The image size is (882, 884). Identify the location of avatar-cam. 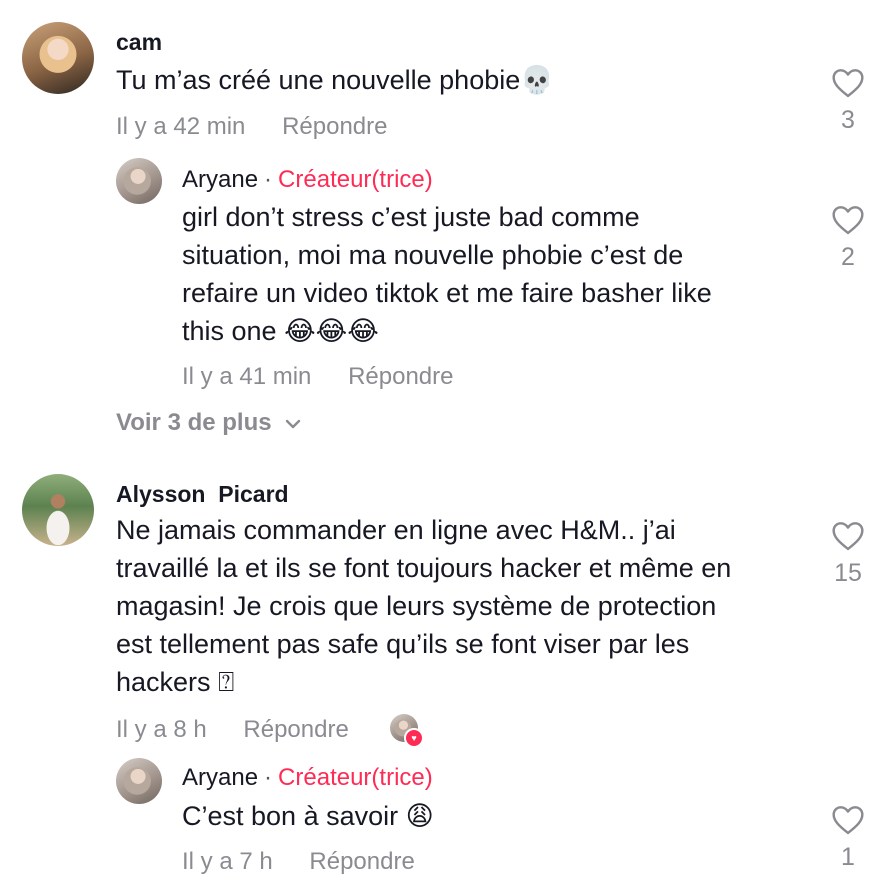
(58, 58).